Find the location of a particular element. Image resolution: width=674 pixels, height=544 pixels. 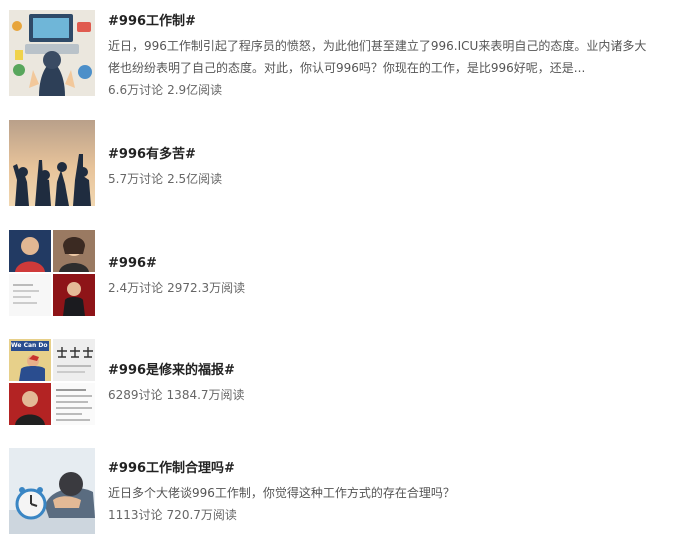

topic-stats: 6289讨论 1384.7万阅读 is located at coordinates (381, 395).